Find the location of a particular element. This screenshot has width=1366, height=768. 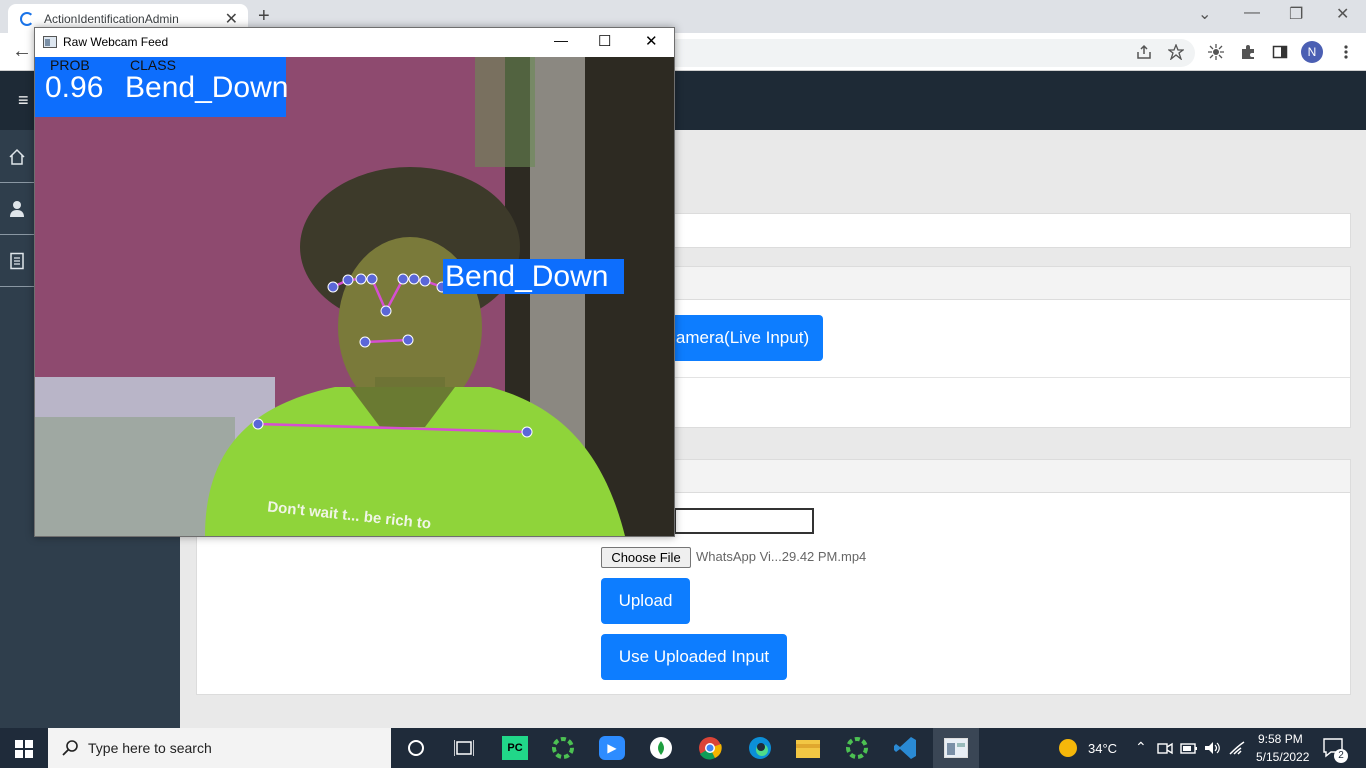

use-uploaded-input-button: Use Uploaded Input is located at coordinates (694, 657).